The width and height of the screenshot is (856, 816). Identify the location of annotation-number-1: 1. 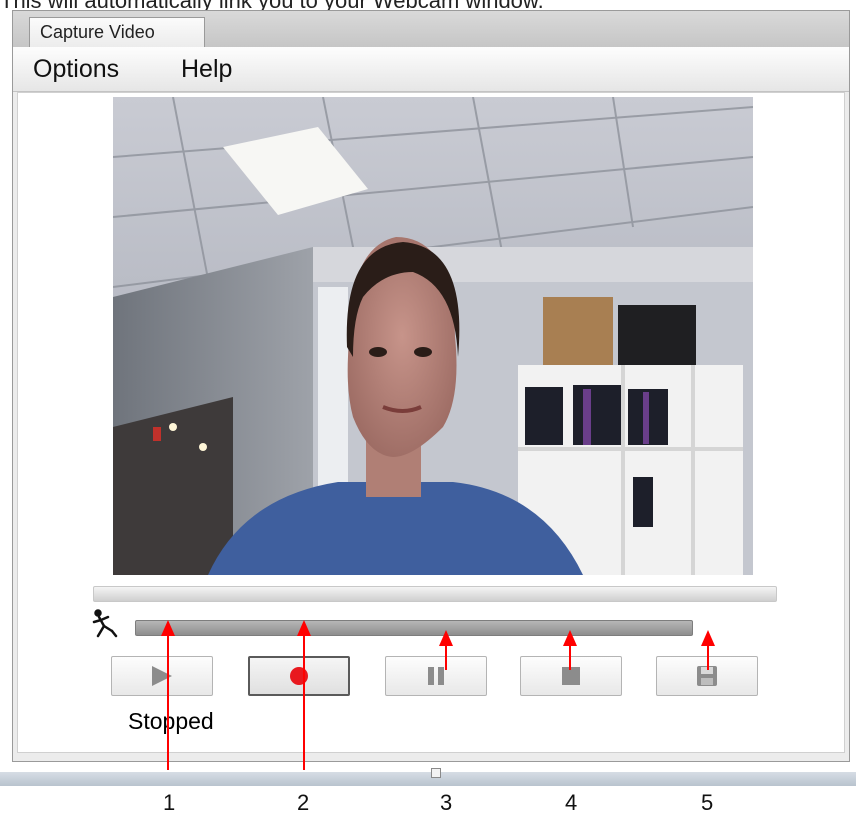
(169, 802).